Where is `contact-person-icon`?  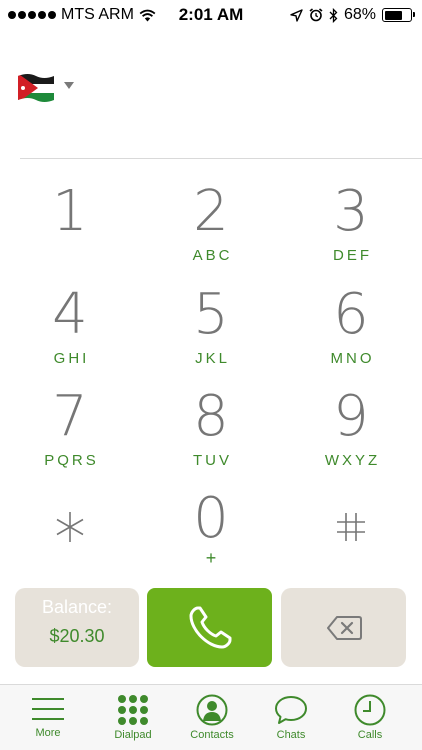
contact-person-icon is located at coordinates (212, 710).